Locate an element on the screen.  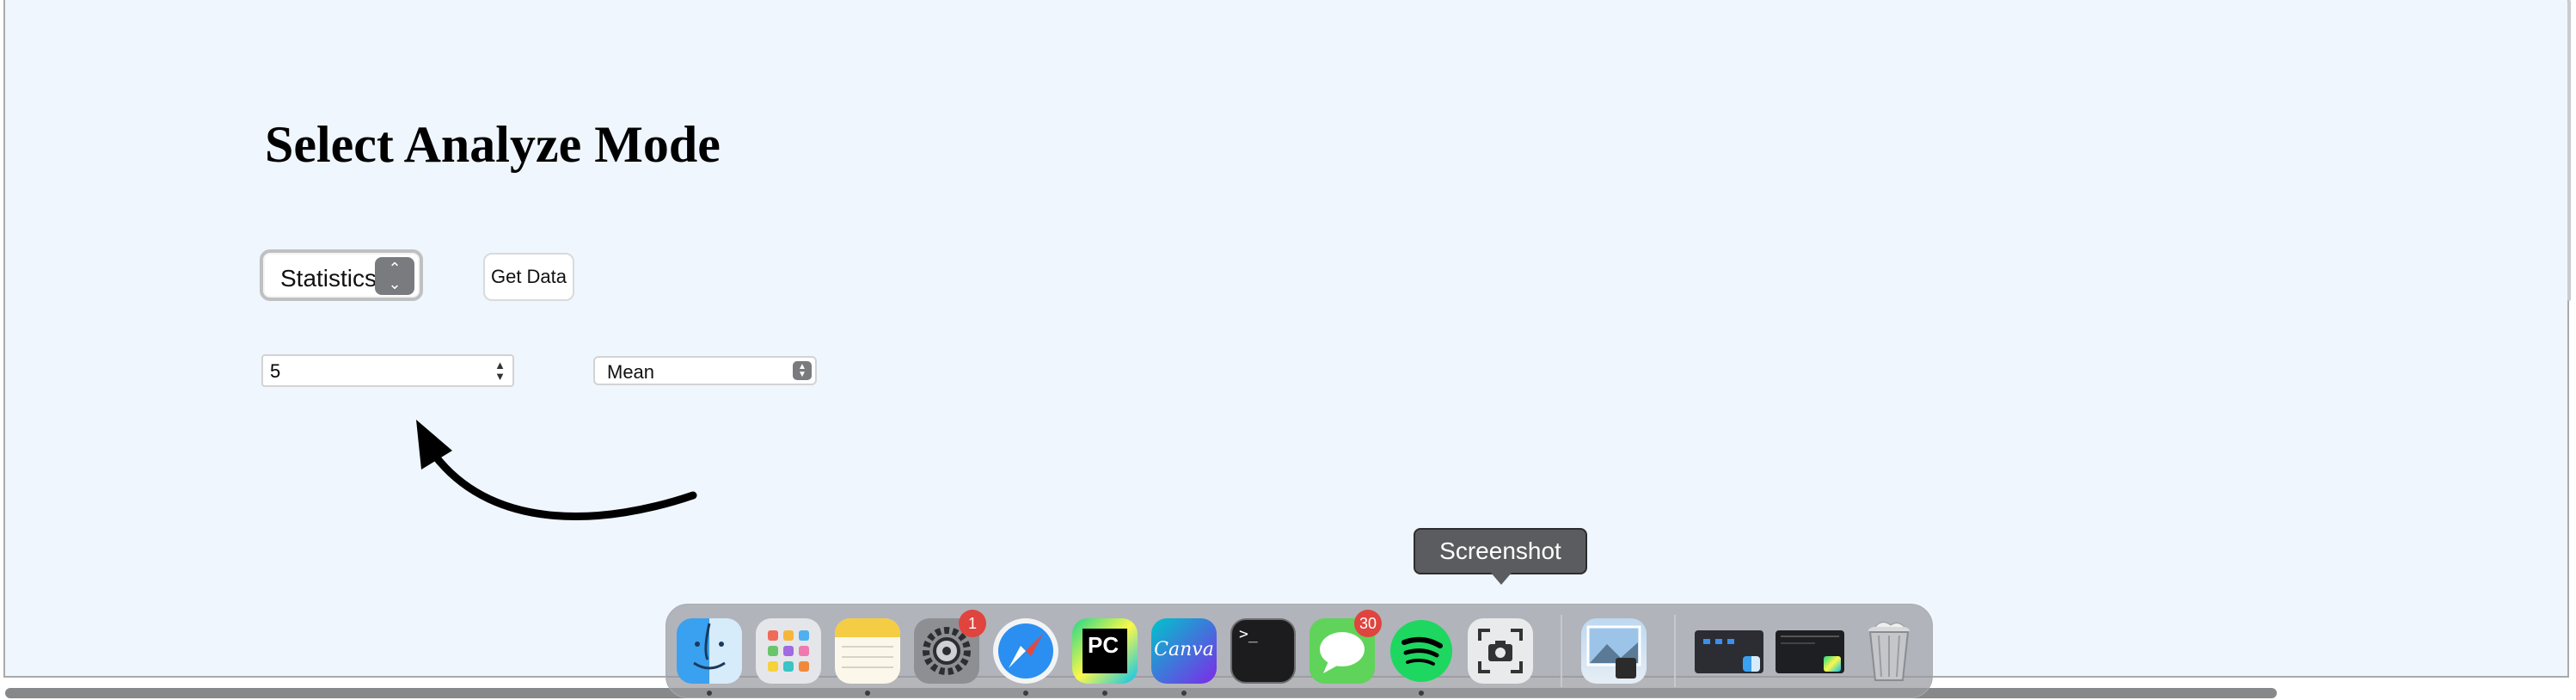
number-spinner-icon: ▲ ▼ is located at coordinates (500, 370).